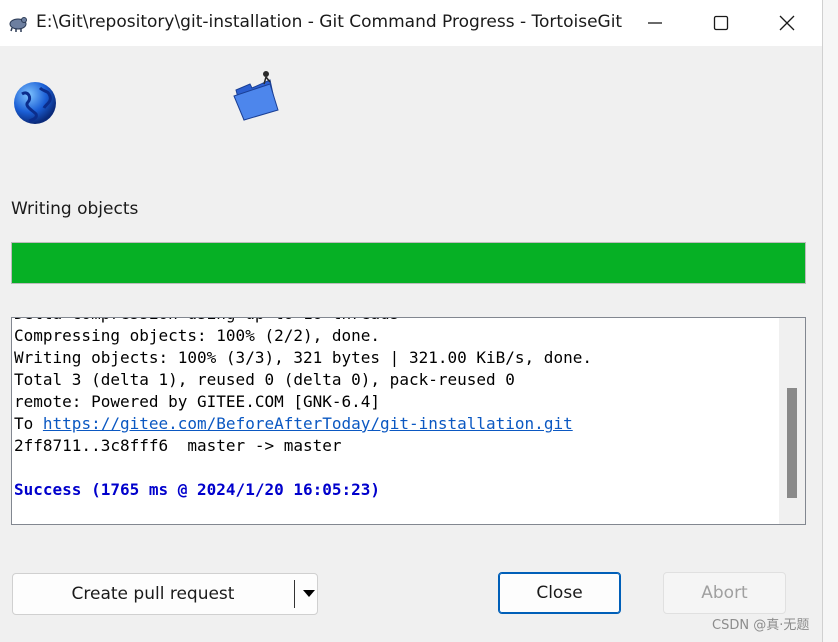 The height and width of the screenshot is (642, 838). Describe the element at coordinates (761, 625) in the screenshot. I see `watermark: CSDN @真·无题` at that location.